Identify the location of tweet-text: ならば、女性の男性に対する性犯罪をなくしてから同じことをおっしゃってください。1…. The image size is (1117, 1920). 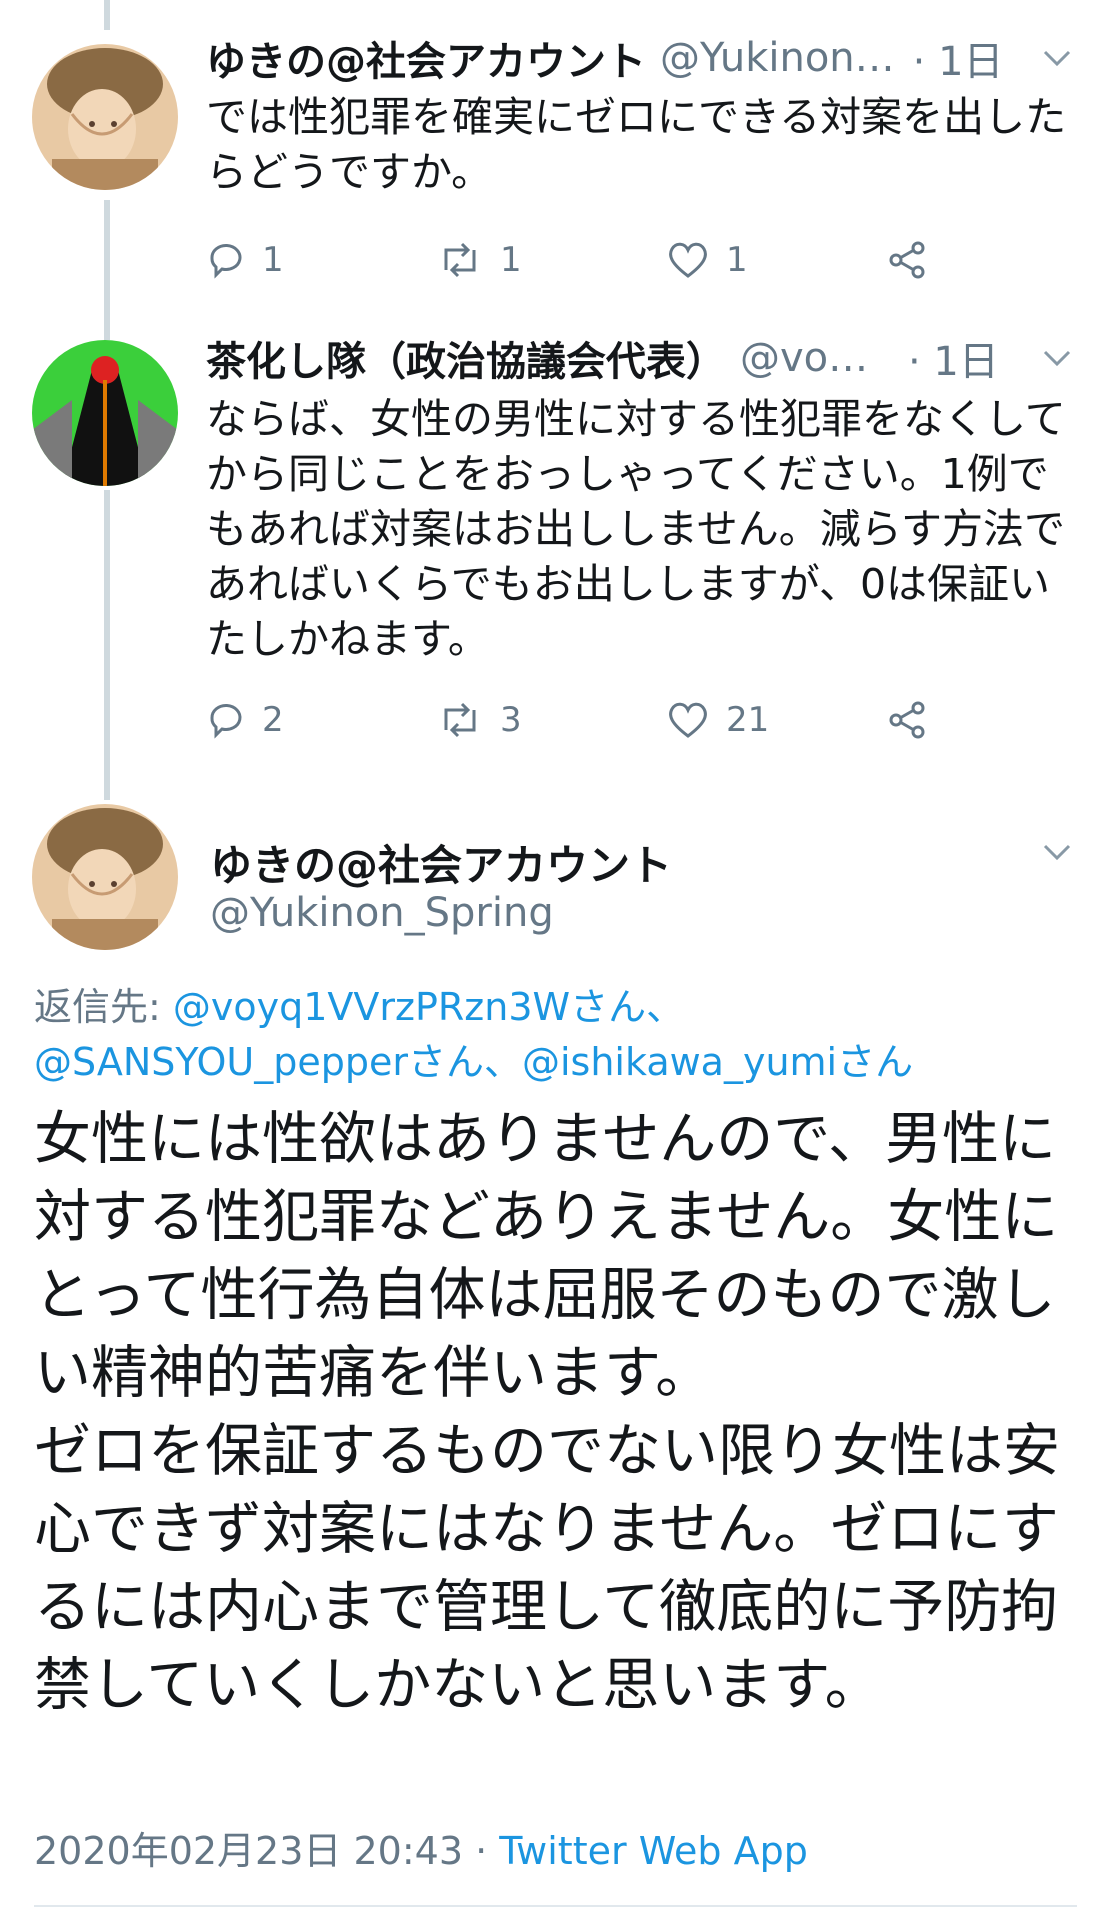
(636, 529).